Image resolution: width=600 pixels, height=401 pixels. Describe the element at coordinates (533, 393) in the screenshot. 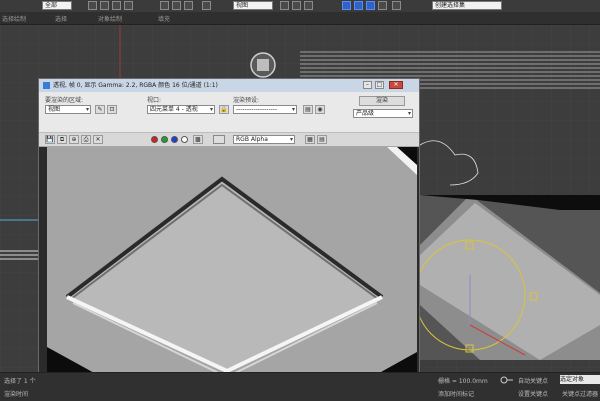

I see `set-key-label: 设置关键点` at that location.